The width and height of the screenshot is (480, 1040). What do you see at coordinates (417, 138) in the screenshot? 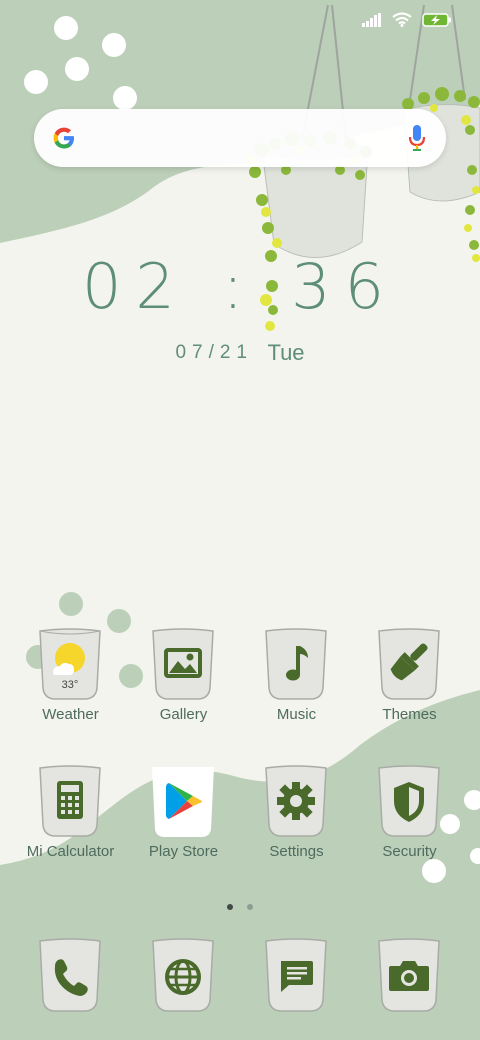
I see `mic-icon` at bounding box center [417, 138].